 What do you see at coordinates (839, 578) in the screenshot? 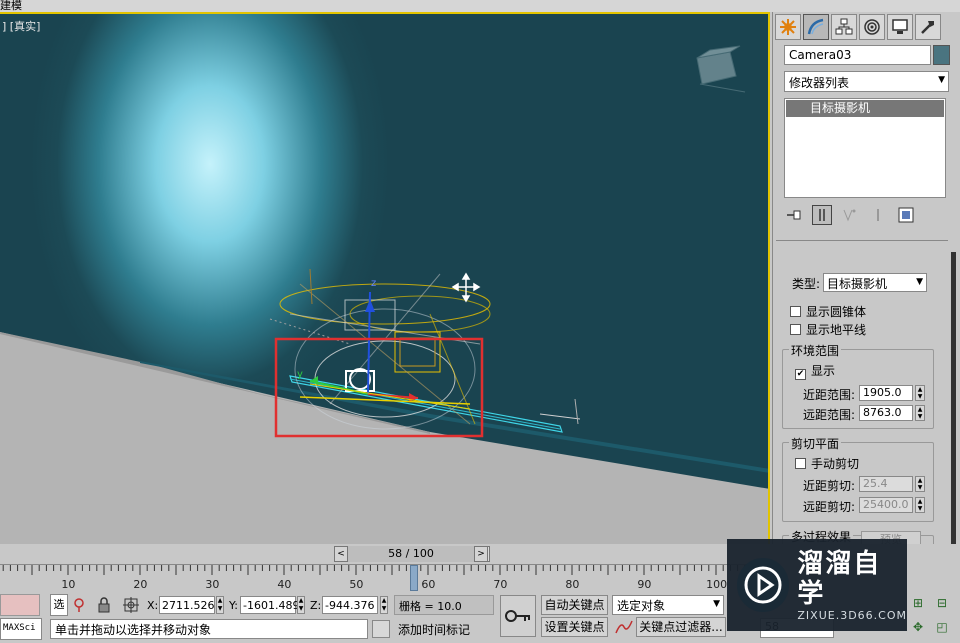
I see `watermark-title: 溜溜自学` at bounding box center [839, 578].